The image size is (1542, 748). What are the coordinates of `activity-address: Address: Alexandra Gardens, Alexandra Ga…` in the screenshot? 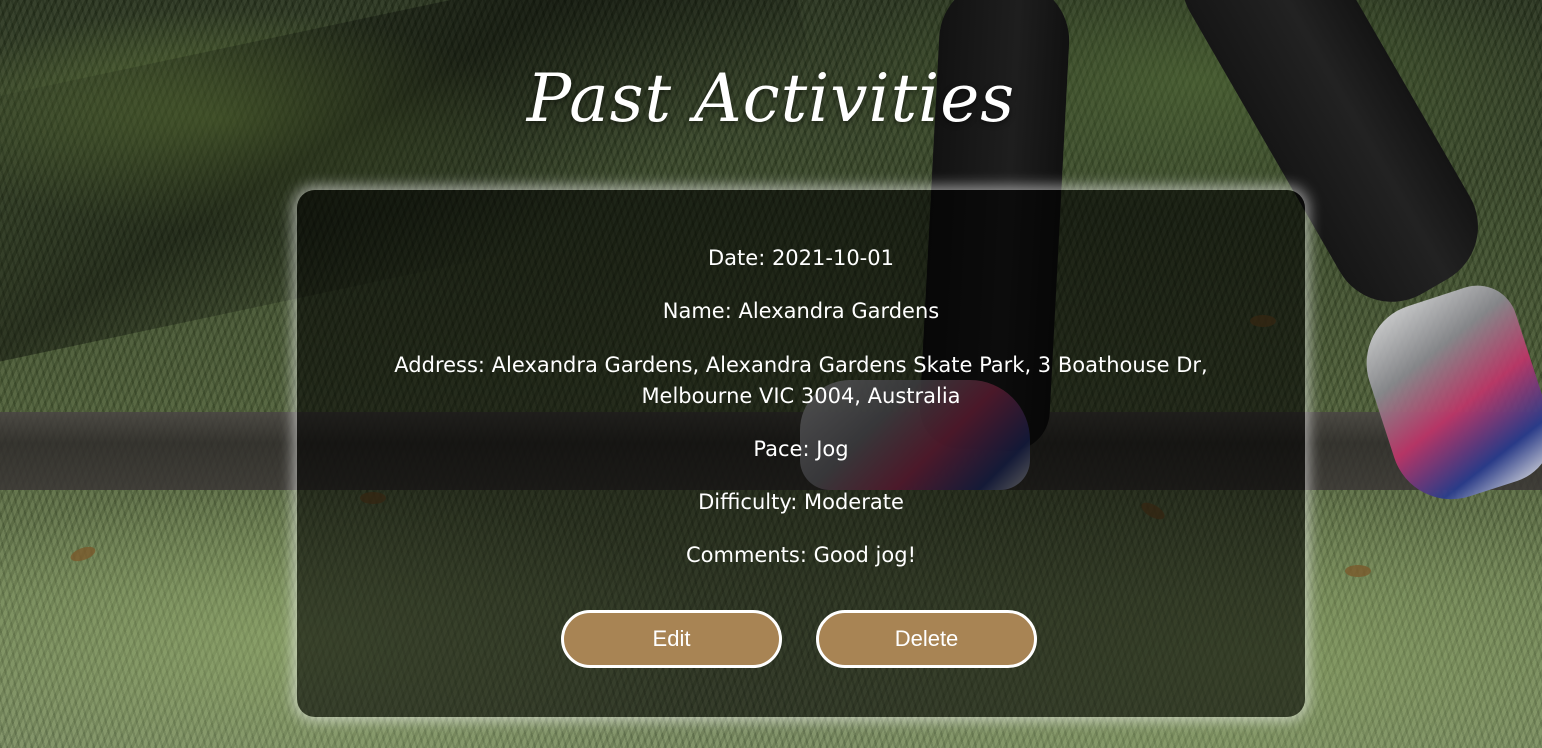 It's located at (801, 380).